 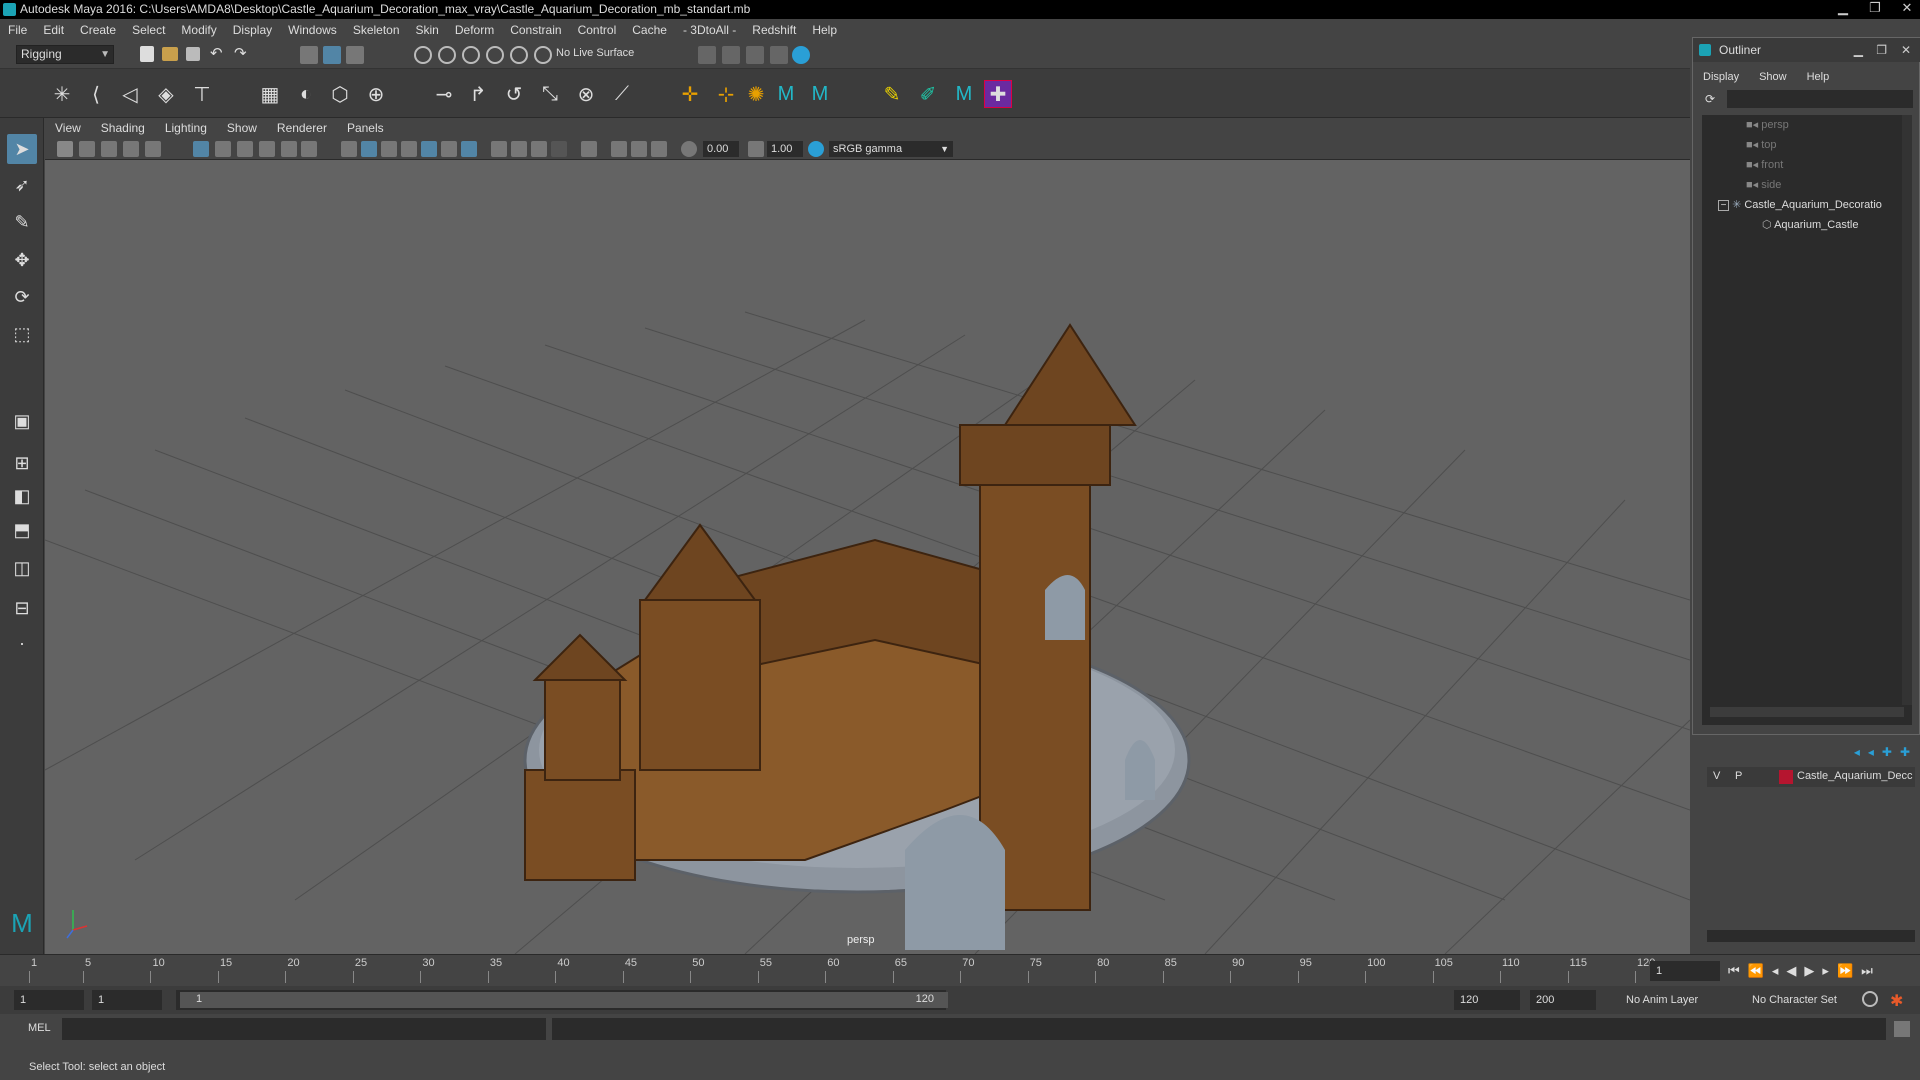 What do you see at coordinates (1794, 1000) in the screenshot?
I see `character-set-dropdown: No Character Set` at bounding box center [1794, 1000].